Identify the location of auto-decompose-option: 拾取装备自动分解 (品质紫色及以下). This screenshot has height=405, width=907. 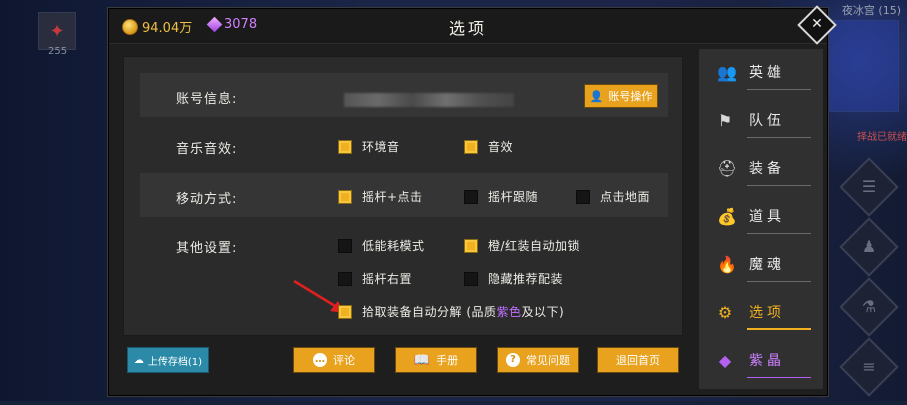
(451, 311).